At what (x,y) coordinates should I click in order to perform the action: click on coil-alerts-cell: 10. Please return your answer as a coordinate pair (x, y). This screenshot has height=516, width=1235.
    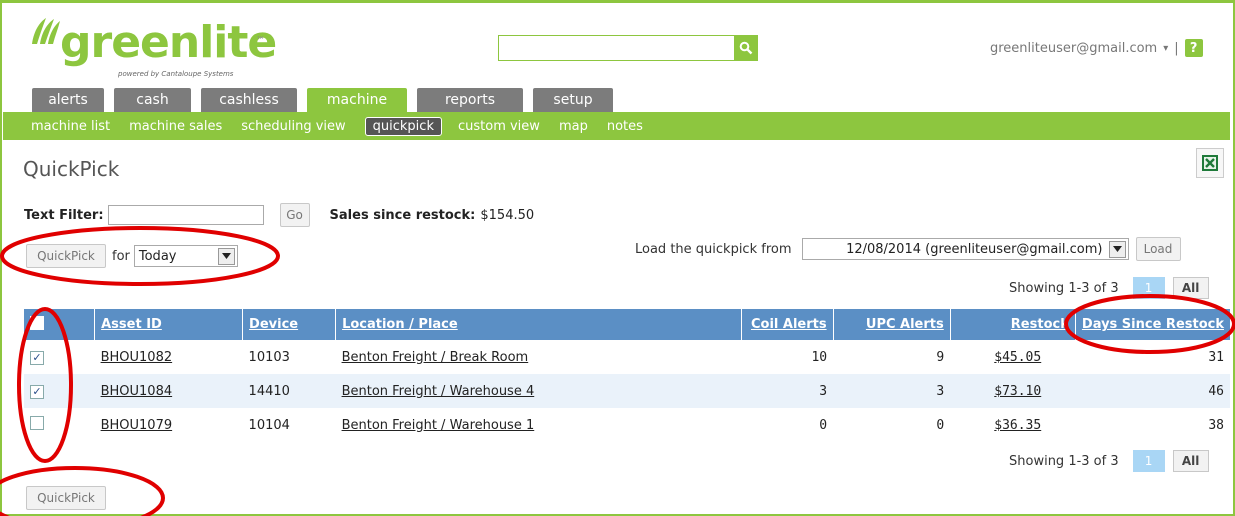
    Looking at the image, I should click on (819, 357).